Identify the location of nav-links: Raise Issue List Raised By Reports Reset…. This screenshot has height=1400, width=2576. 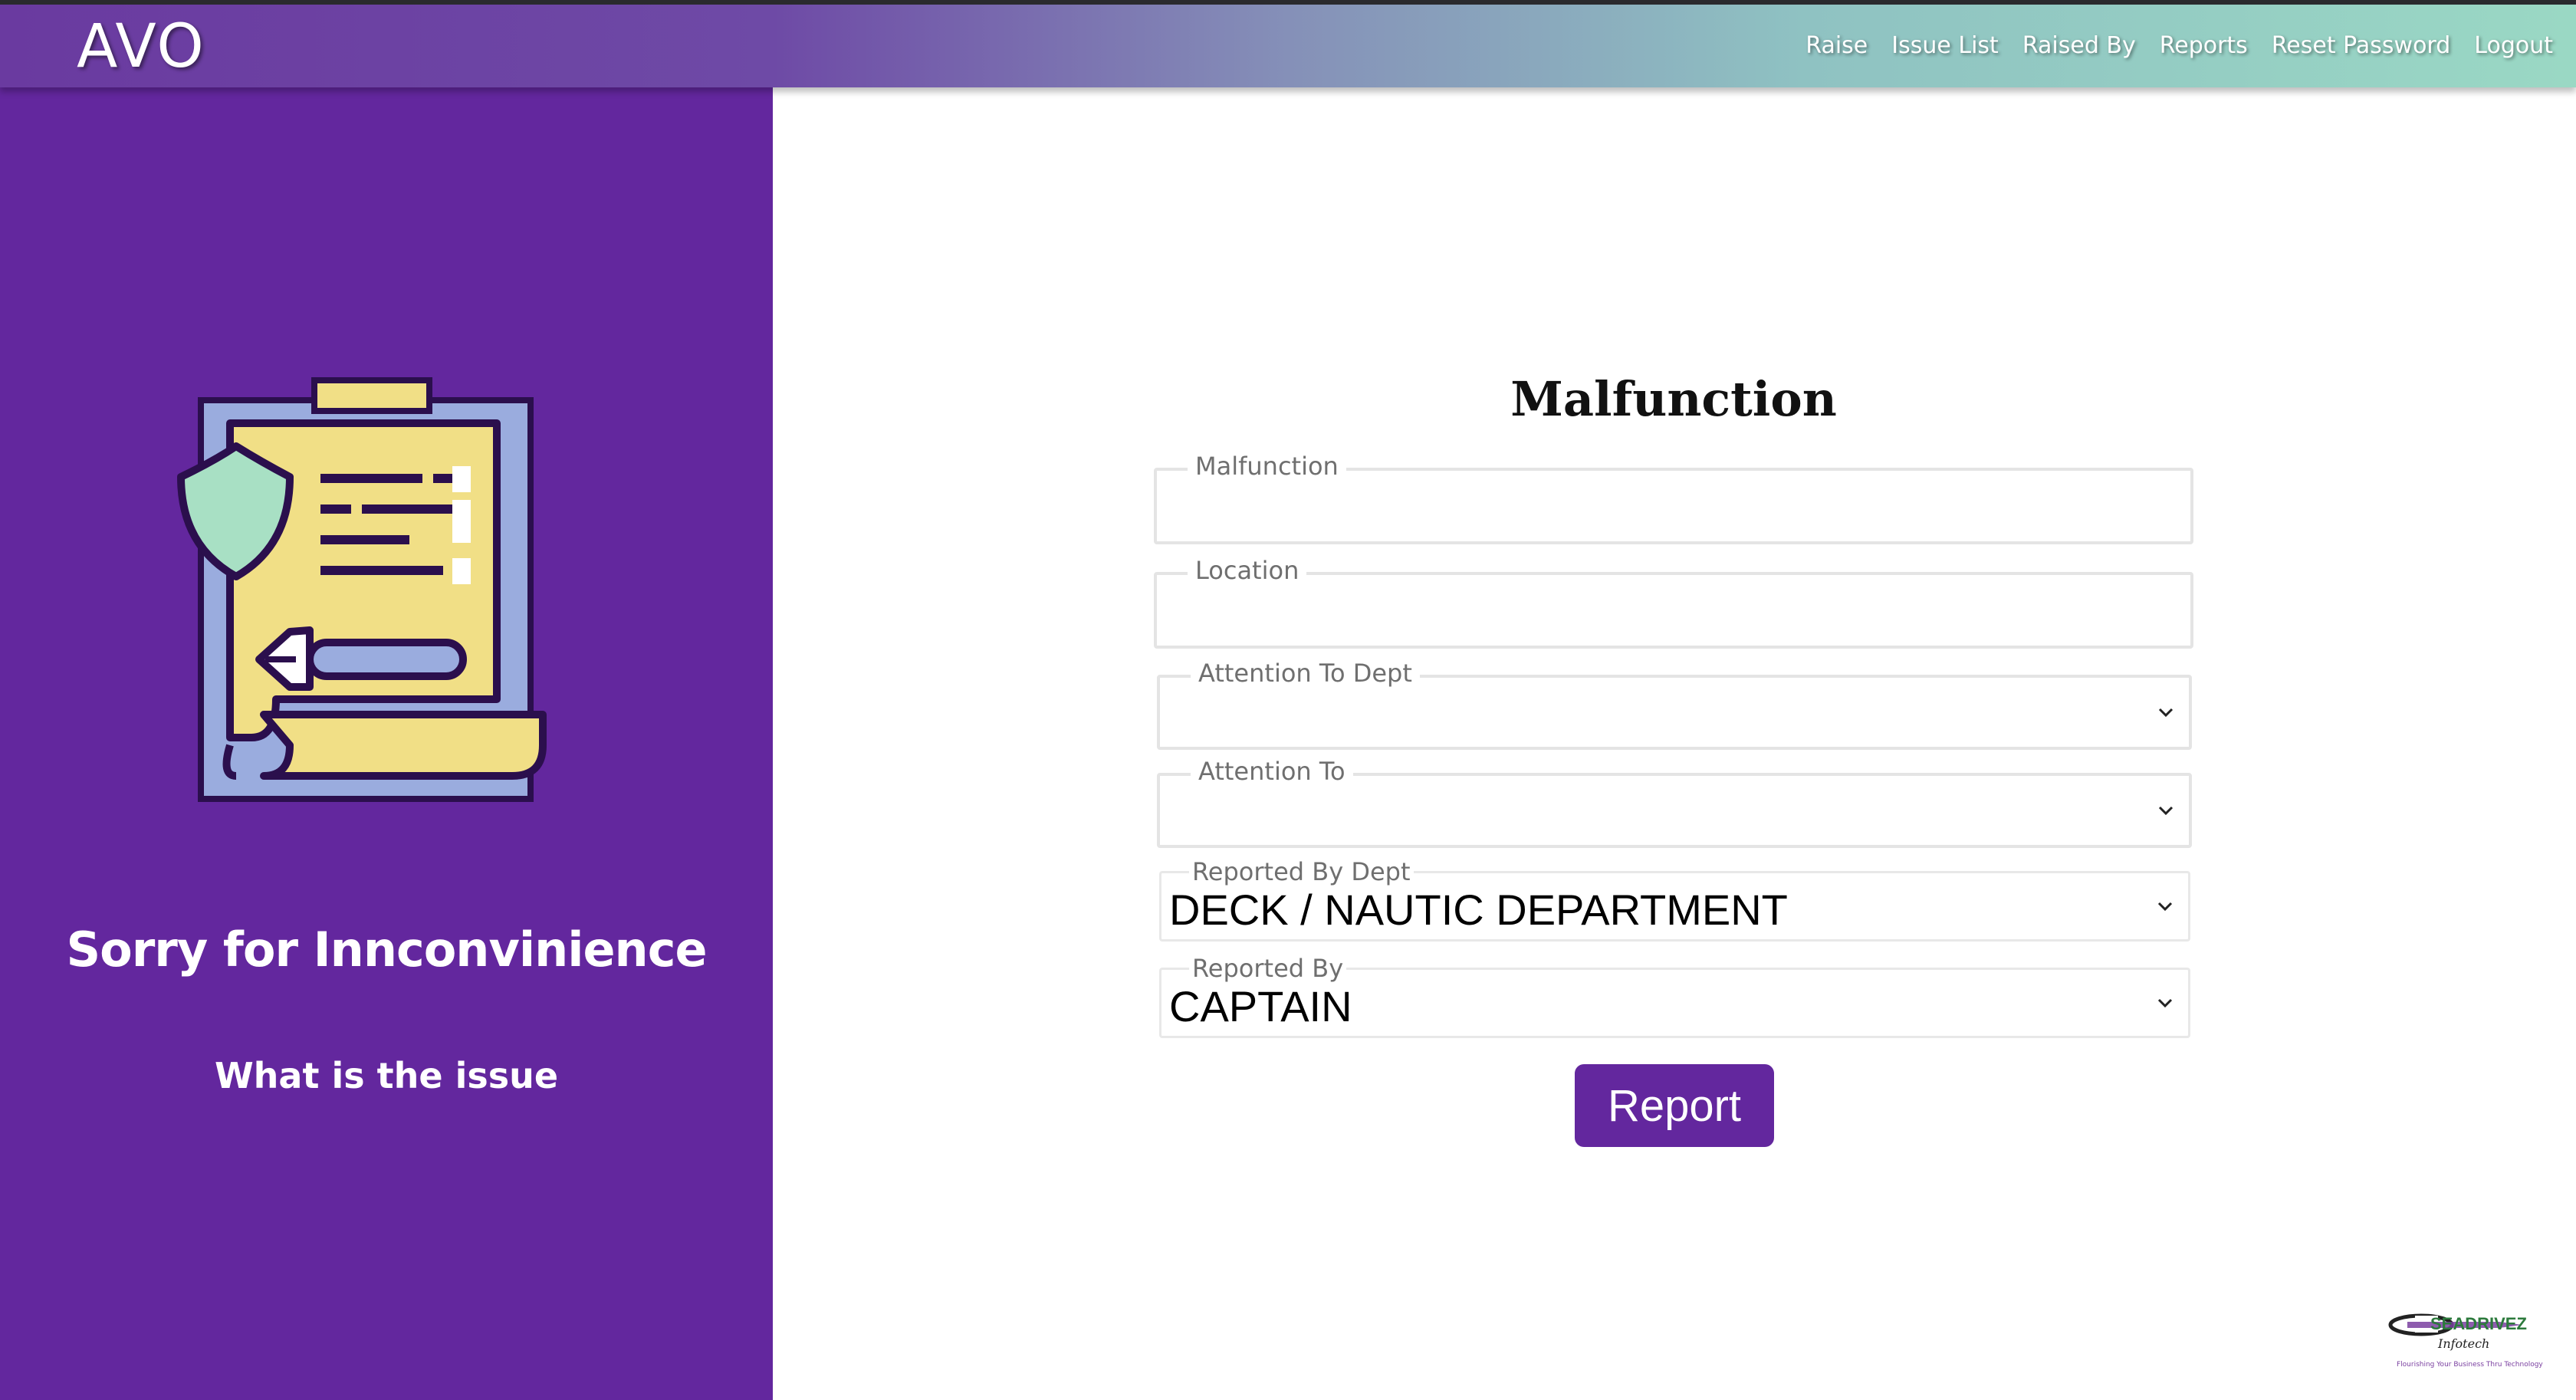
(2180, 46).